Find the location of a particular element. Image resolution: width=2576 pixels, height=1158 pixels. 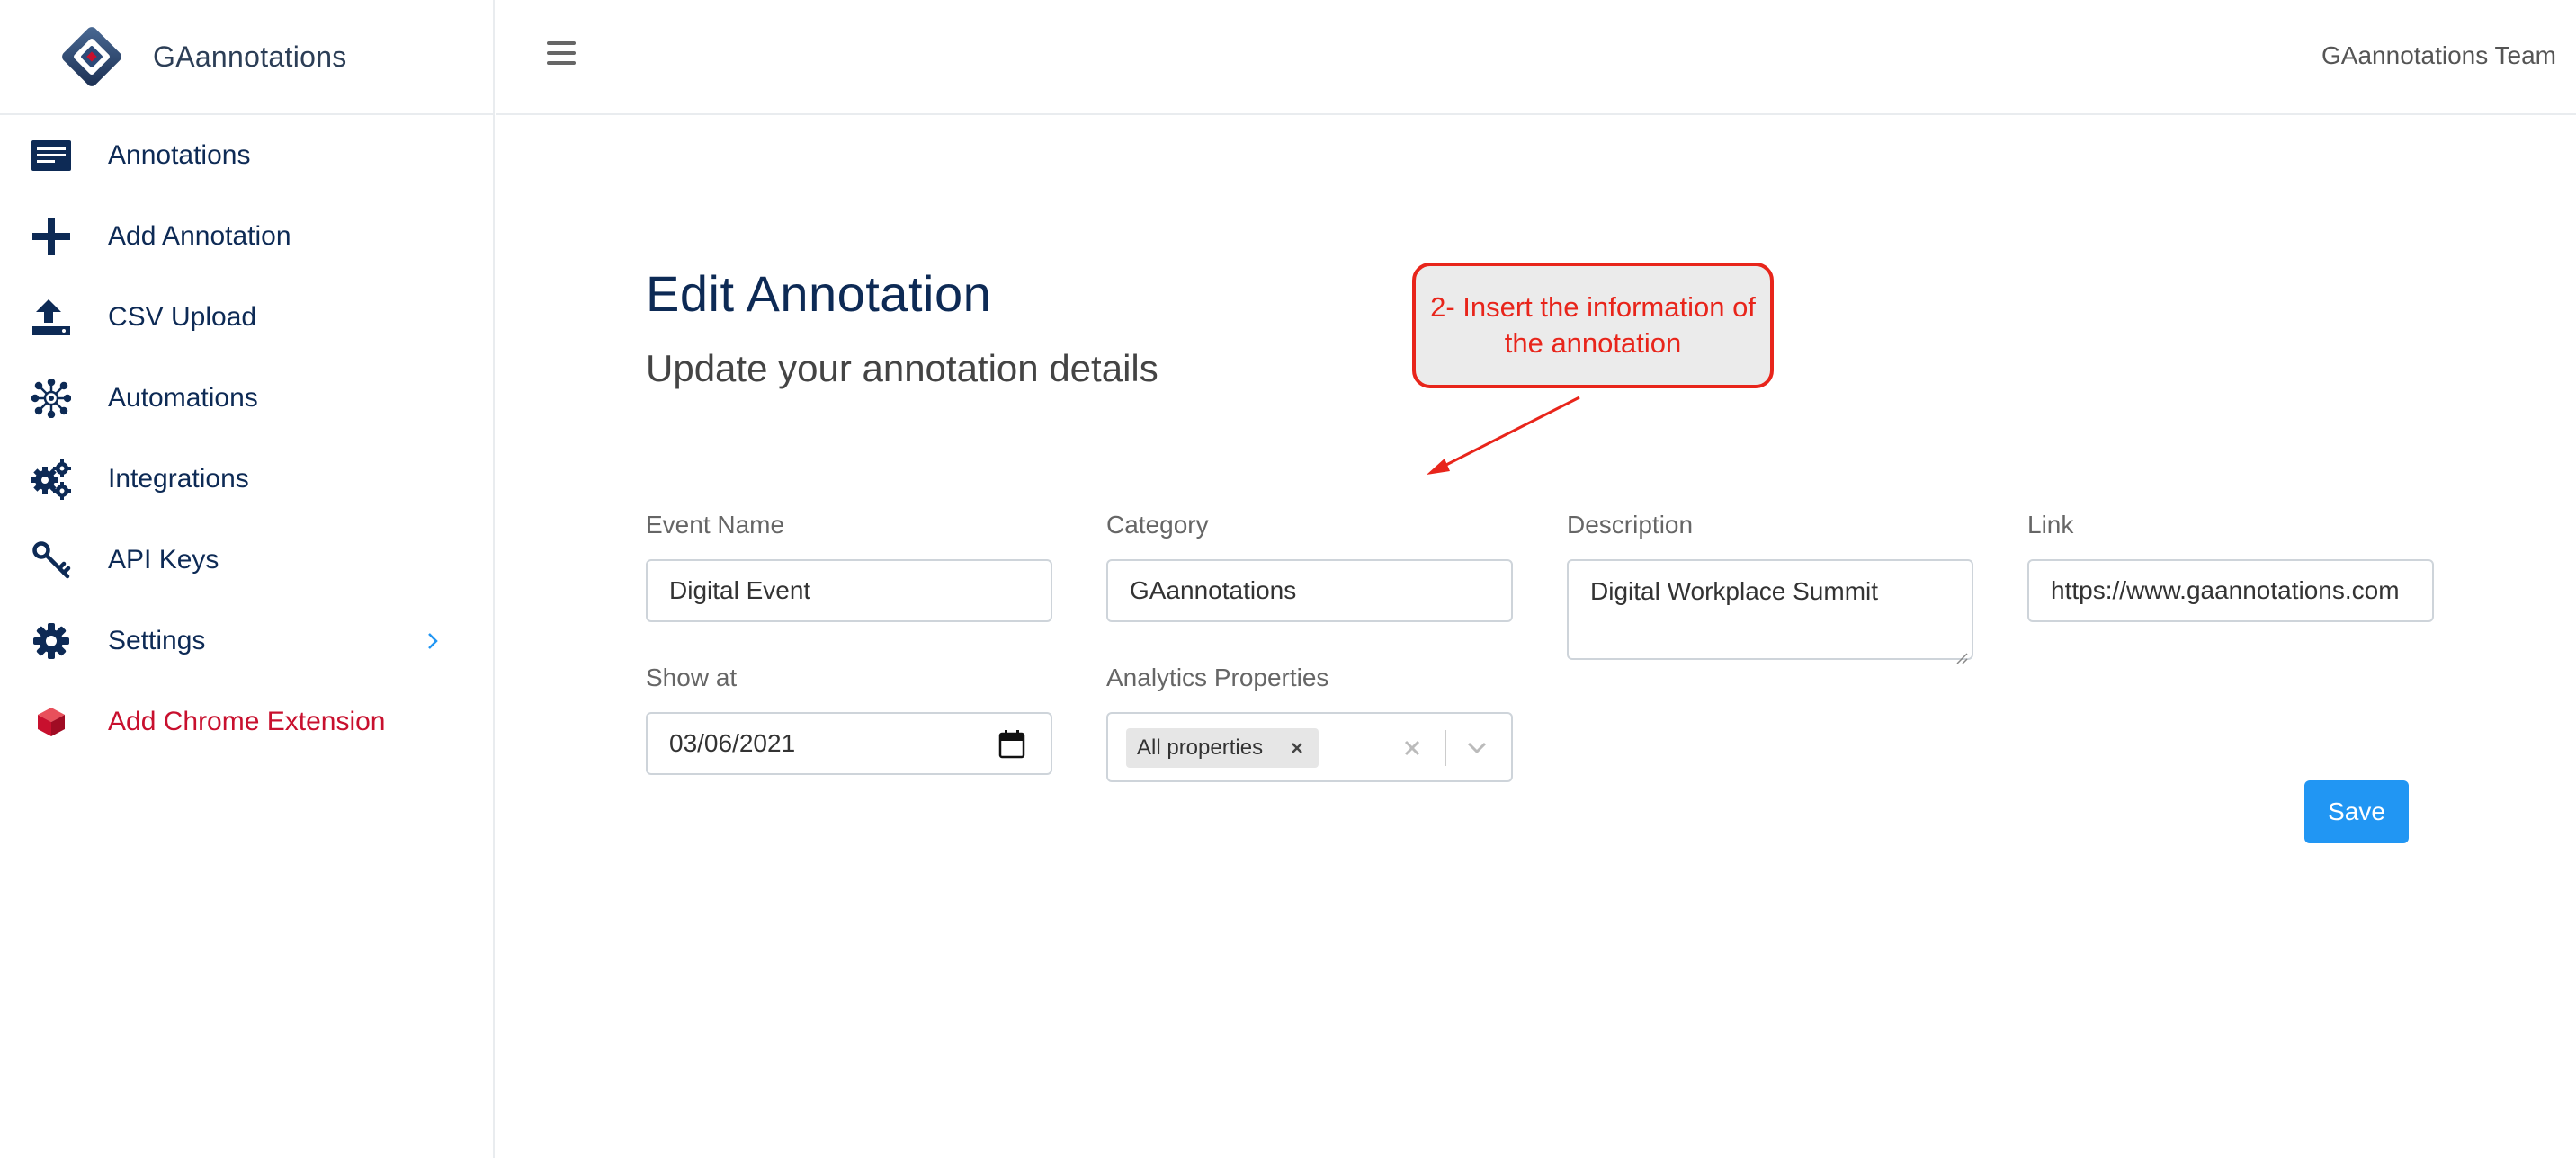

sidebar-item-label: Add Chrome Extension is located at coordinates (247, 722).